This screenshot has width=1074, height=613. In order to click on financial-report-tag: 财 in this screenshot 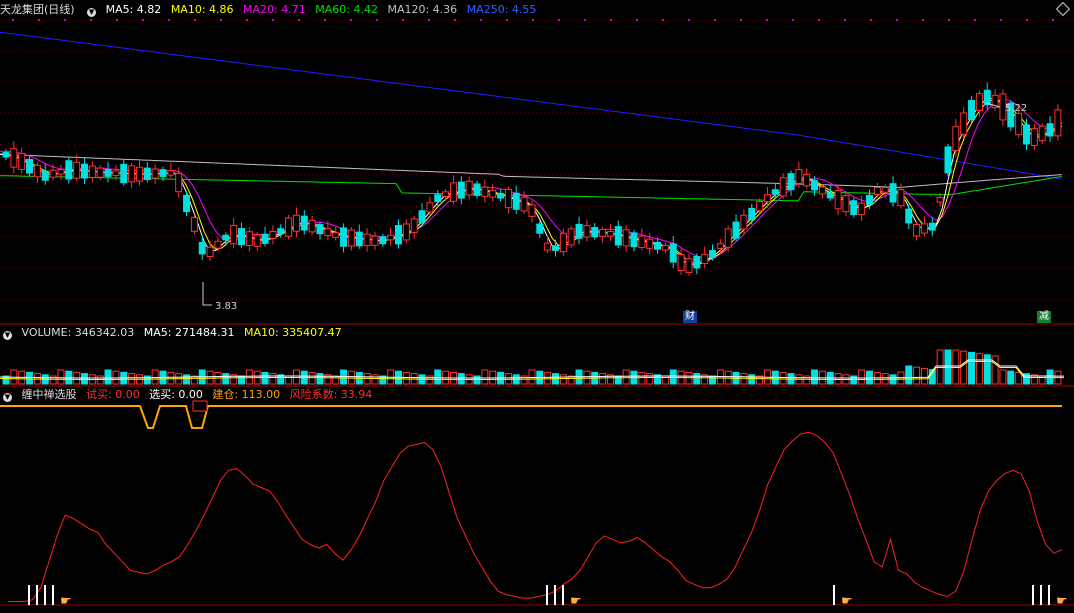, I will do `click(690, 317)`.